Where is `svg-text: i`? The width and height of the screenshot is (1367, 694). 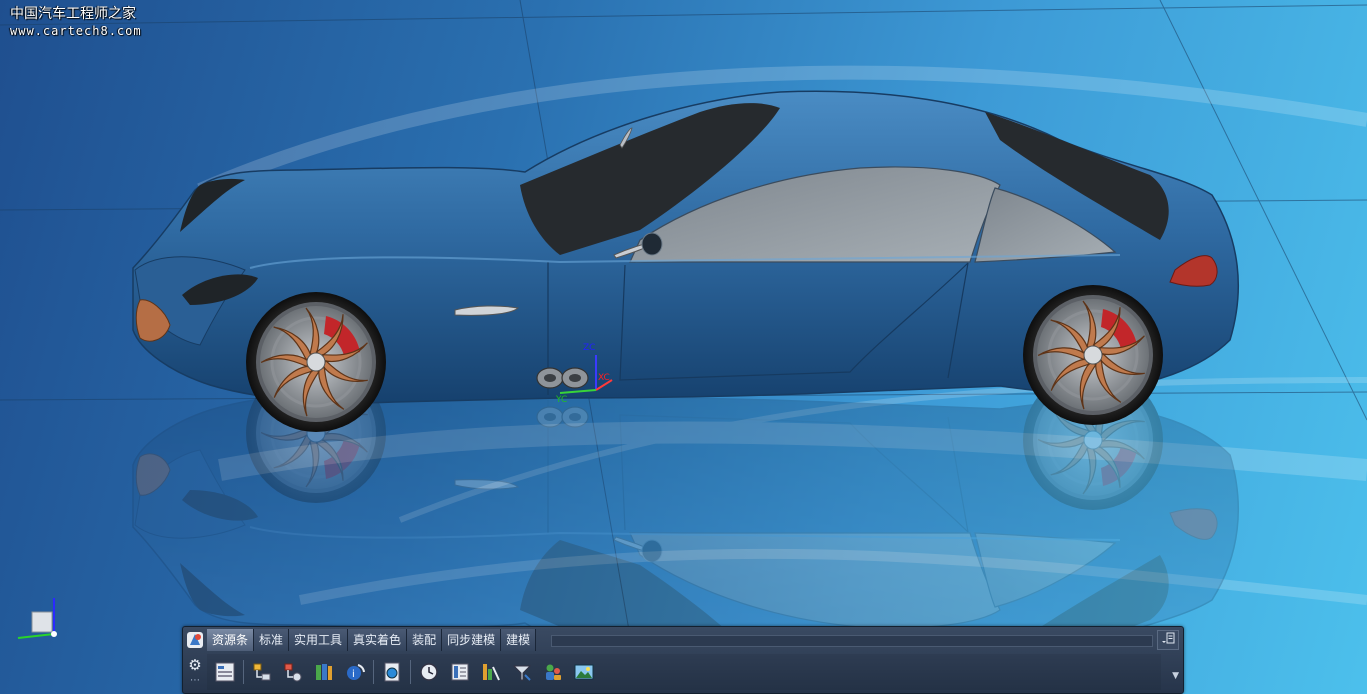 svg-text: i is located at coordinates (353, 674).